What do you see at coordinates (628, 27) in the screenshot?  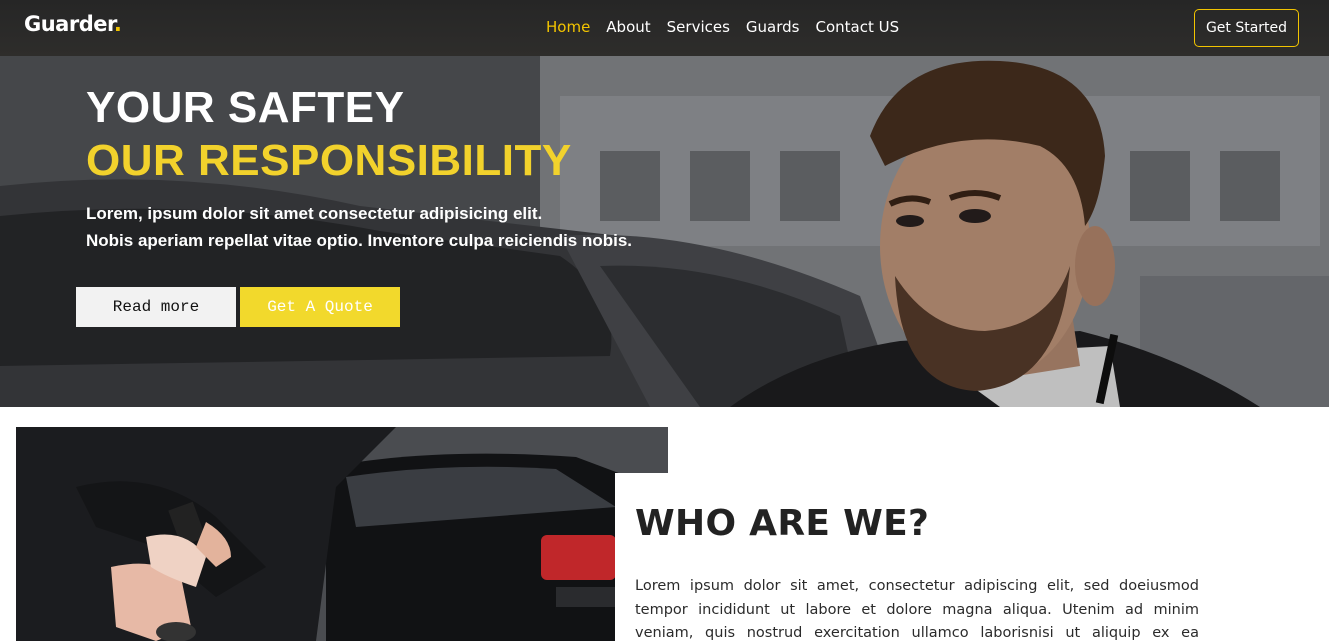 I see `nav-link-about: About` at bounding box center [628, 27].